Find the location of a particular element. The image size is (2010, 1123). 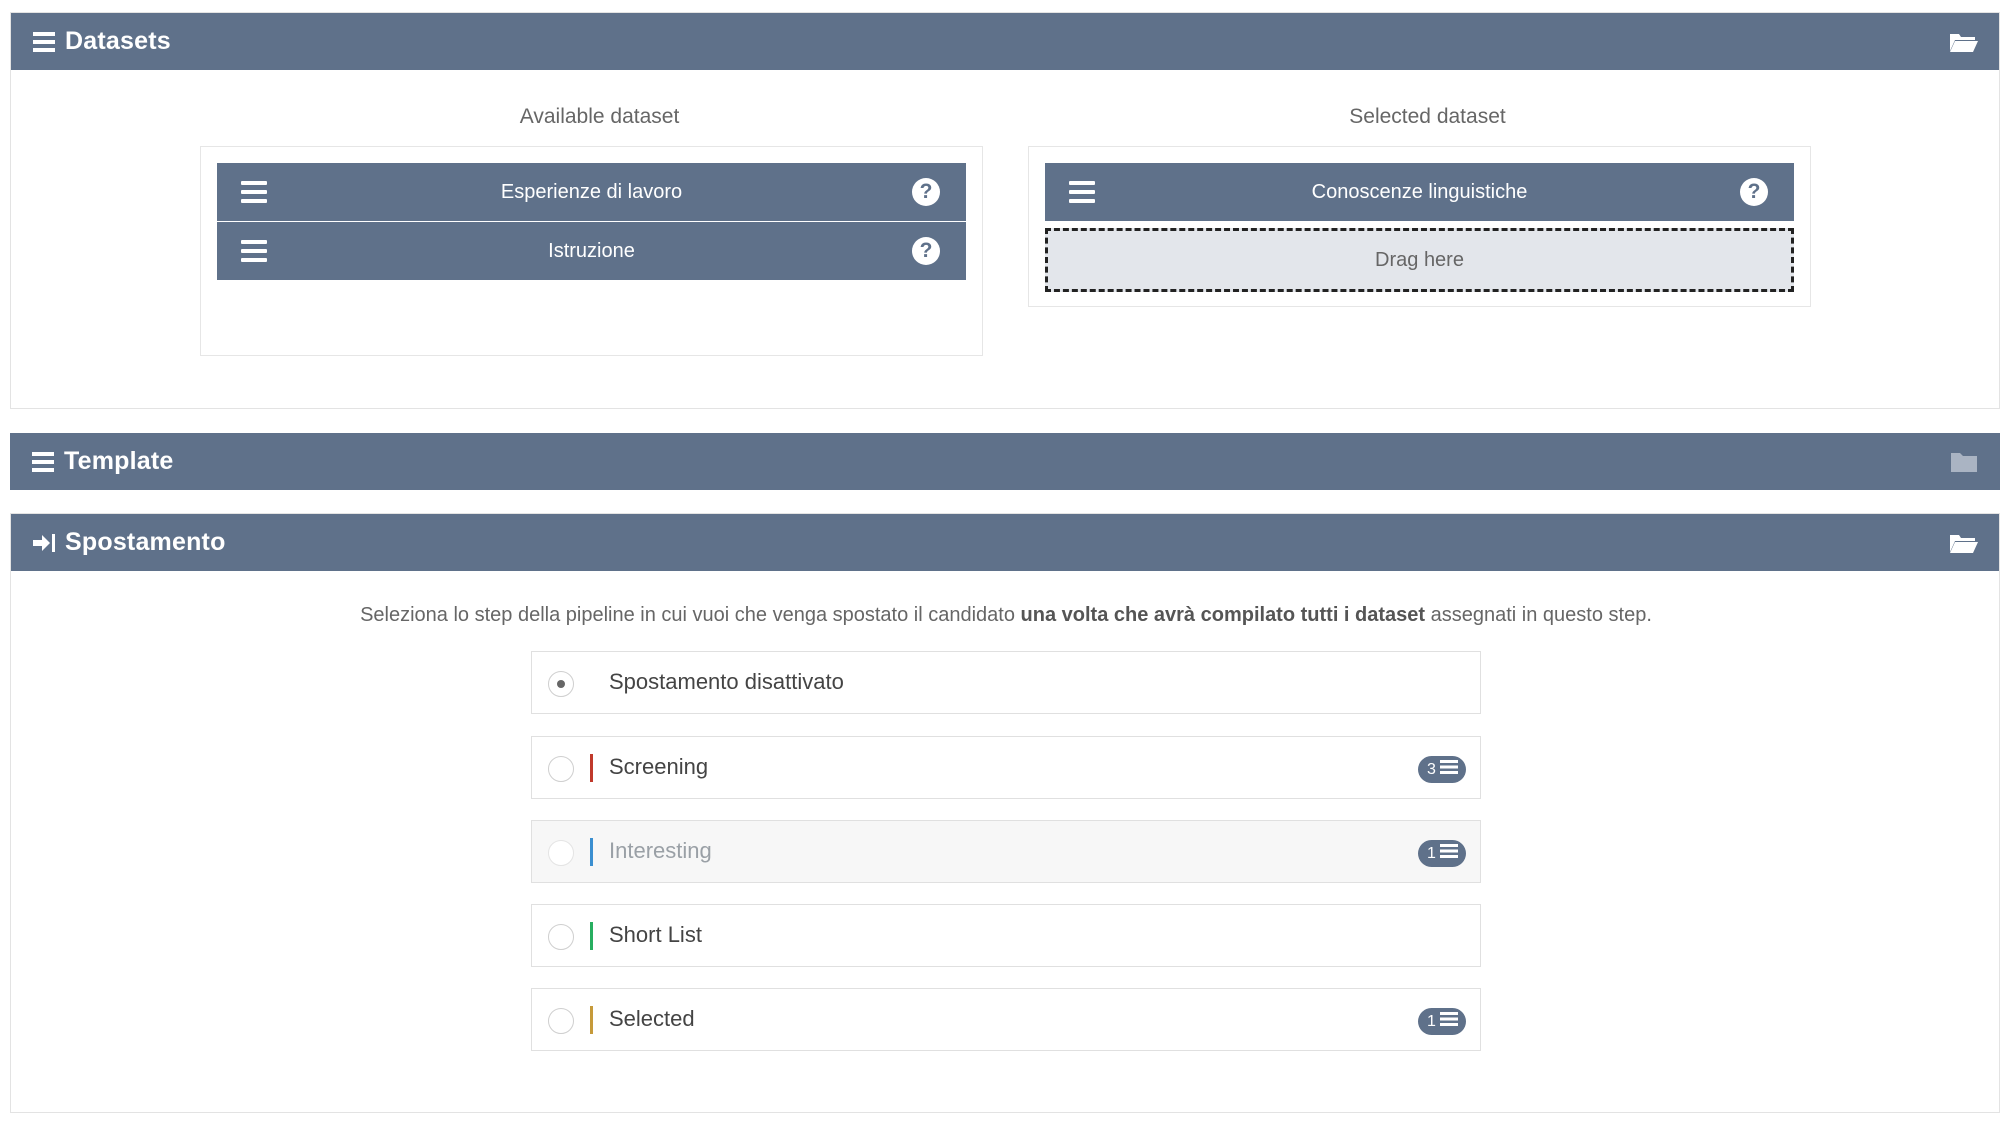

drag-drop-zone: Drag here is located at coordinates (1419, 260).